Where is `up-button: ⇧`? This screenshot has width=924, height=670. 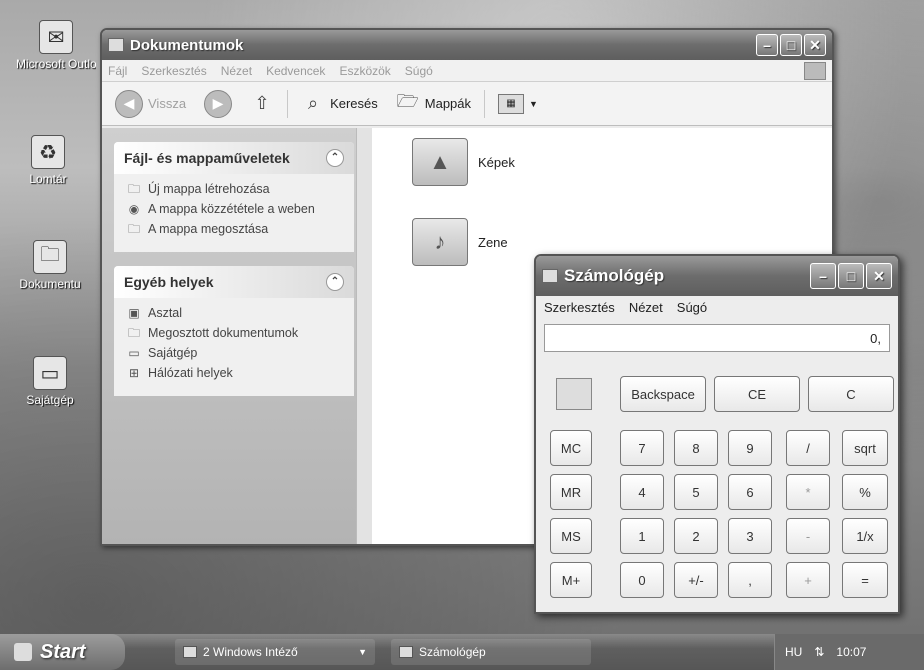 up-button: ⇧ is located at coordinates (262, 104).